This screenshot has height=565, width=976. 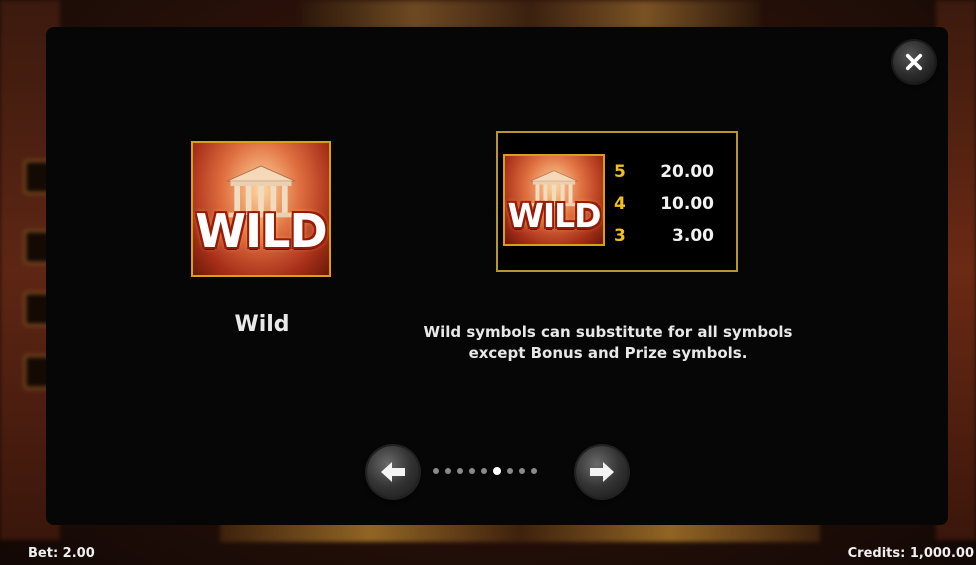 I want to click on arrow-left-icon, so click(x=393, y=472).